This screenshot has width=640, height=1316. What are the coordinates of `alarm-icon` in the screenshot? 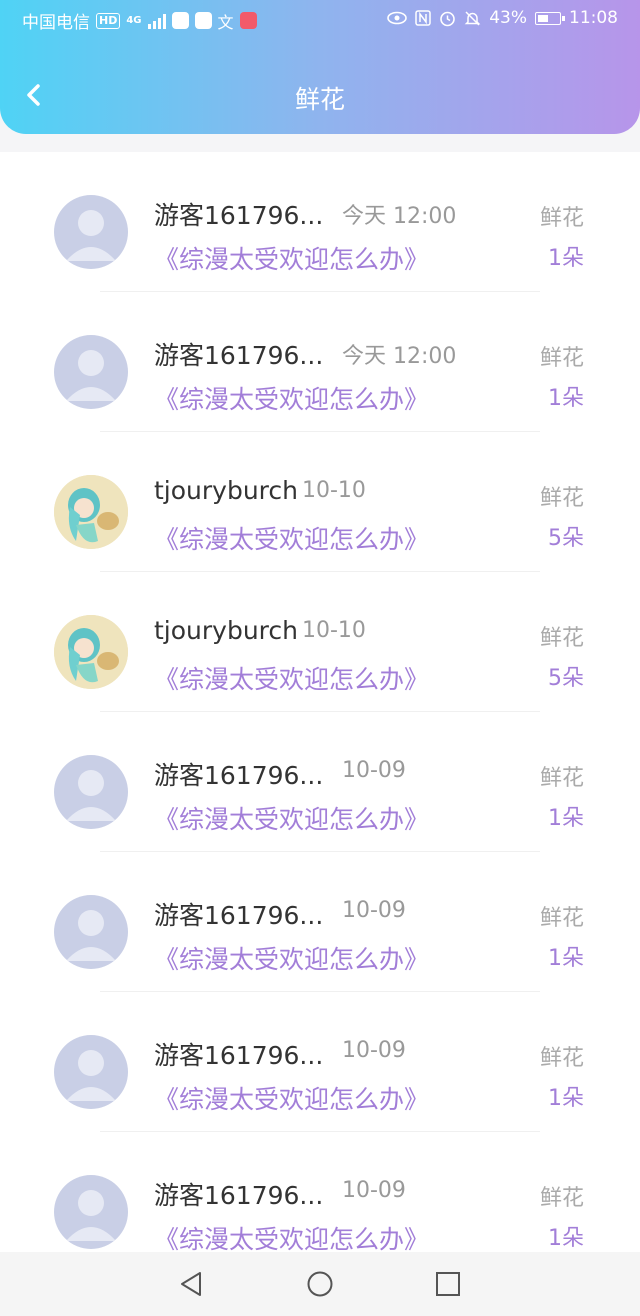 It's located at (448, 18).